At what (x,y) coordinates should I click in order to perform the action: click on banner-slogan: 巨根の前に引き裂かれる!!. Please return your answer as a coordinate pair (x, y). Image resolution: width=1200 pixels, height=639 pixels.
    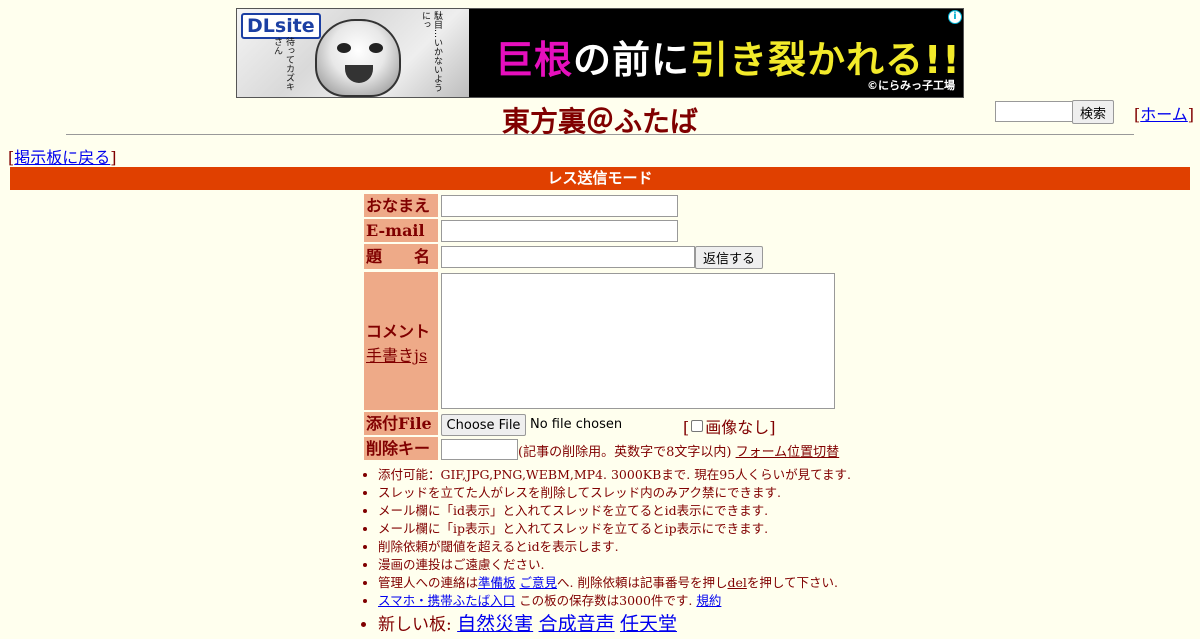
    Looking at the image, I should click on (728, 56).